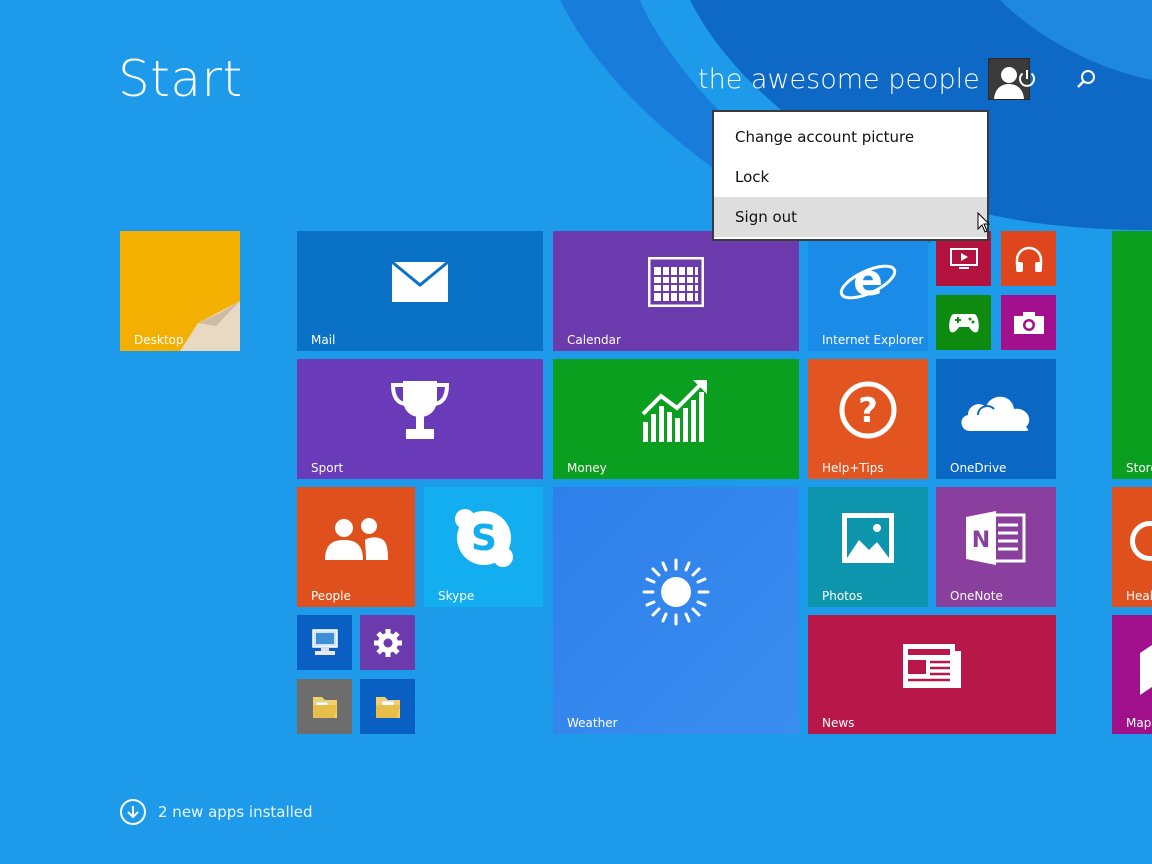  What do you see at coordinates (587, 468) in the screenshot?
I see `tile-label: Money` at bounding box center [587, 468].